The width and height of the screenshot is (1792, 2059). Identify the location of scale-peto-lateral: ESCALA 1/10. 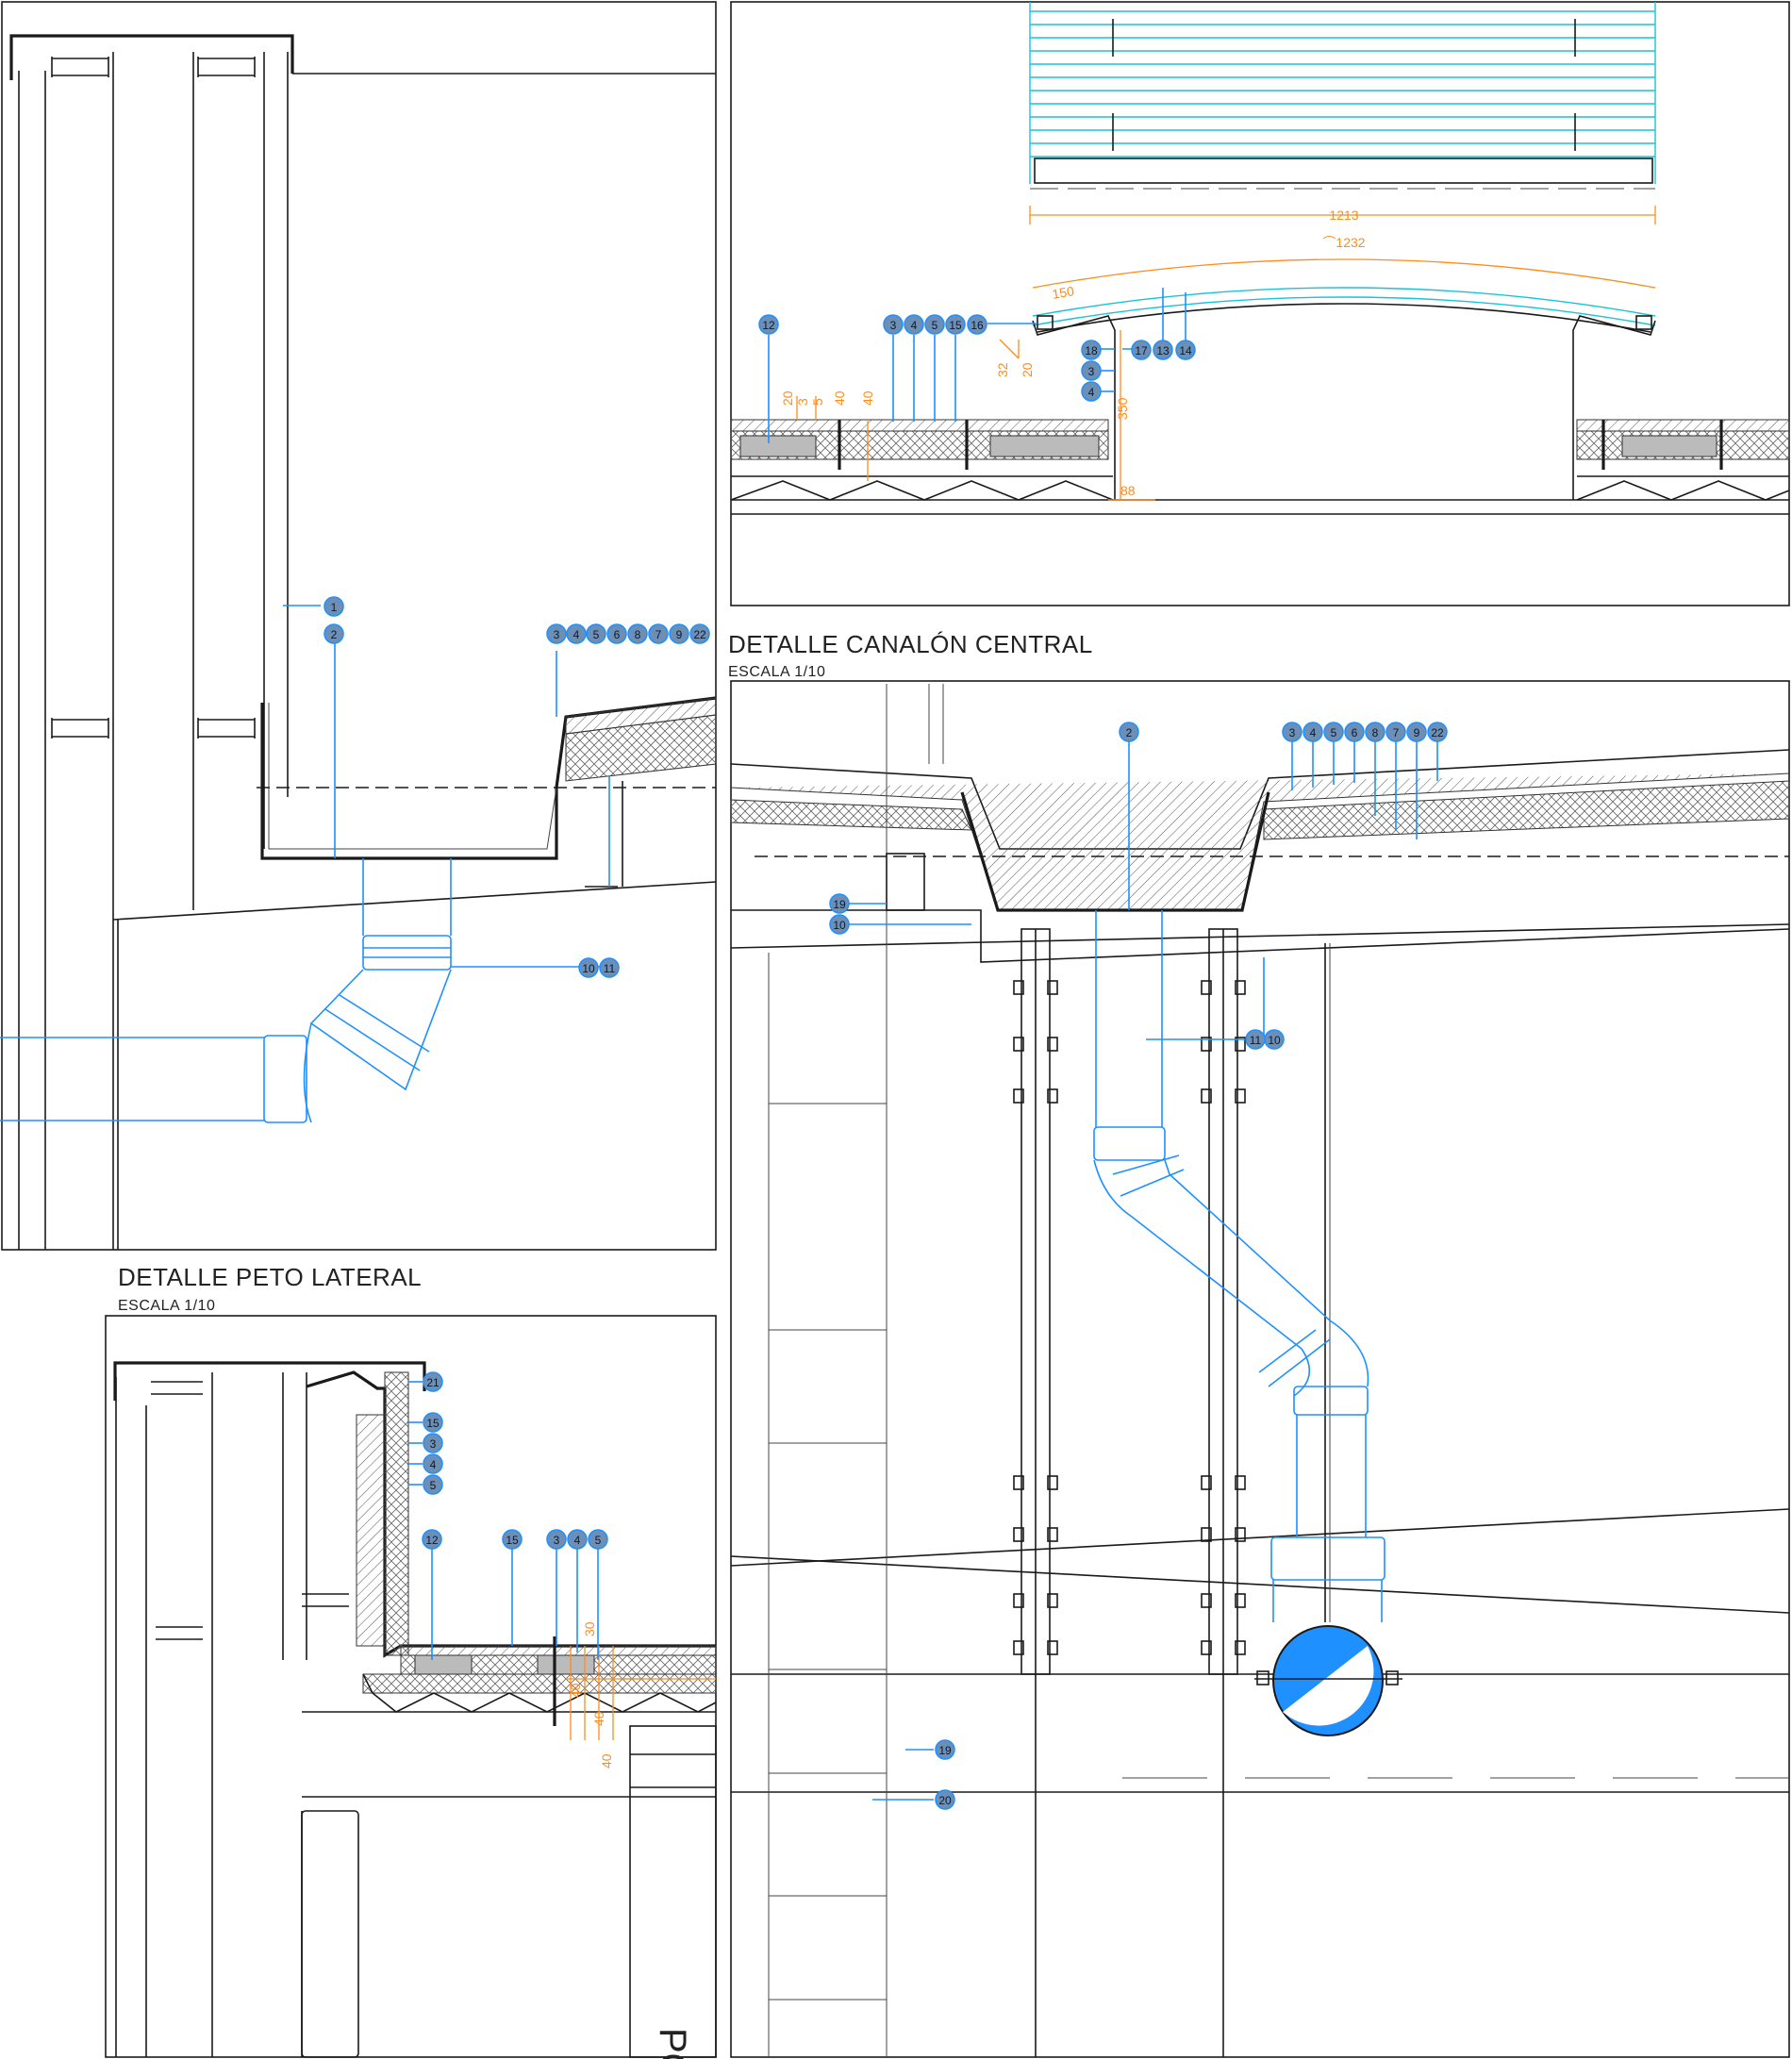
(166, 1306).